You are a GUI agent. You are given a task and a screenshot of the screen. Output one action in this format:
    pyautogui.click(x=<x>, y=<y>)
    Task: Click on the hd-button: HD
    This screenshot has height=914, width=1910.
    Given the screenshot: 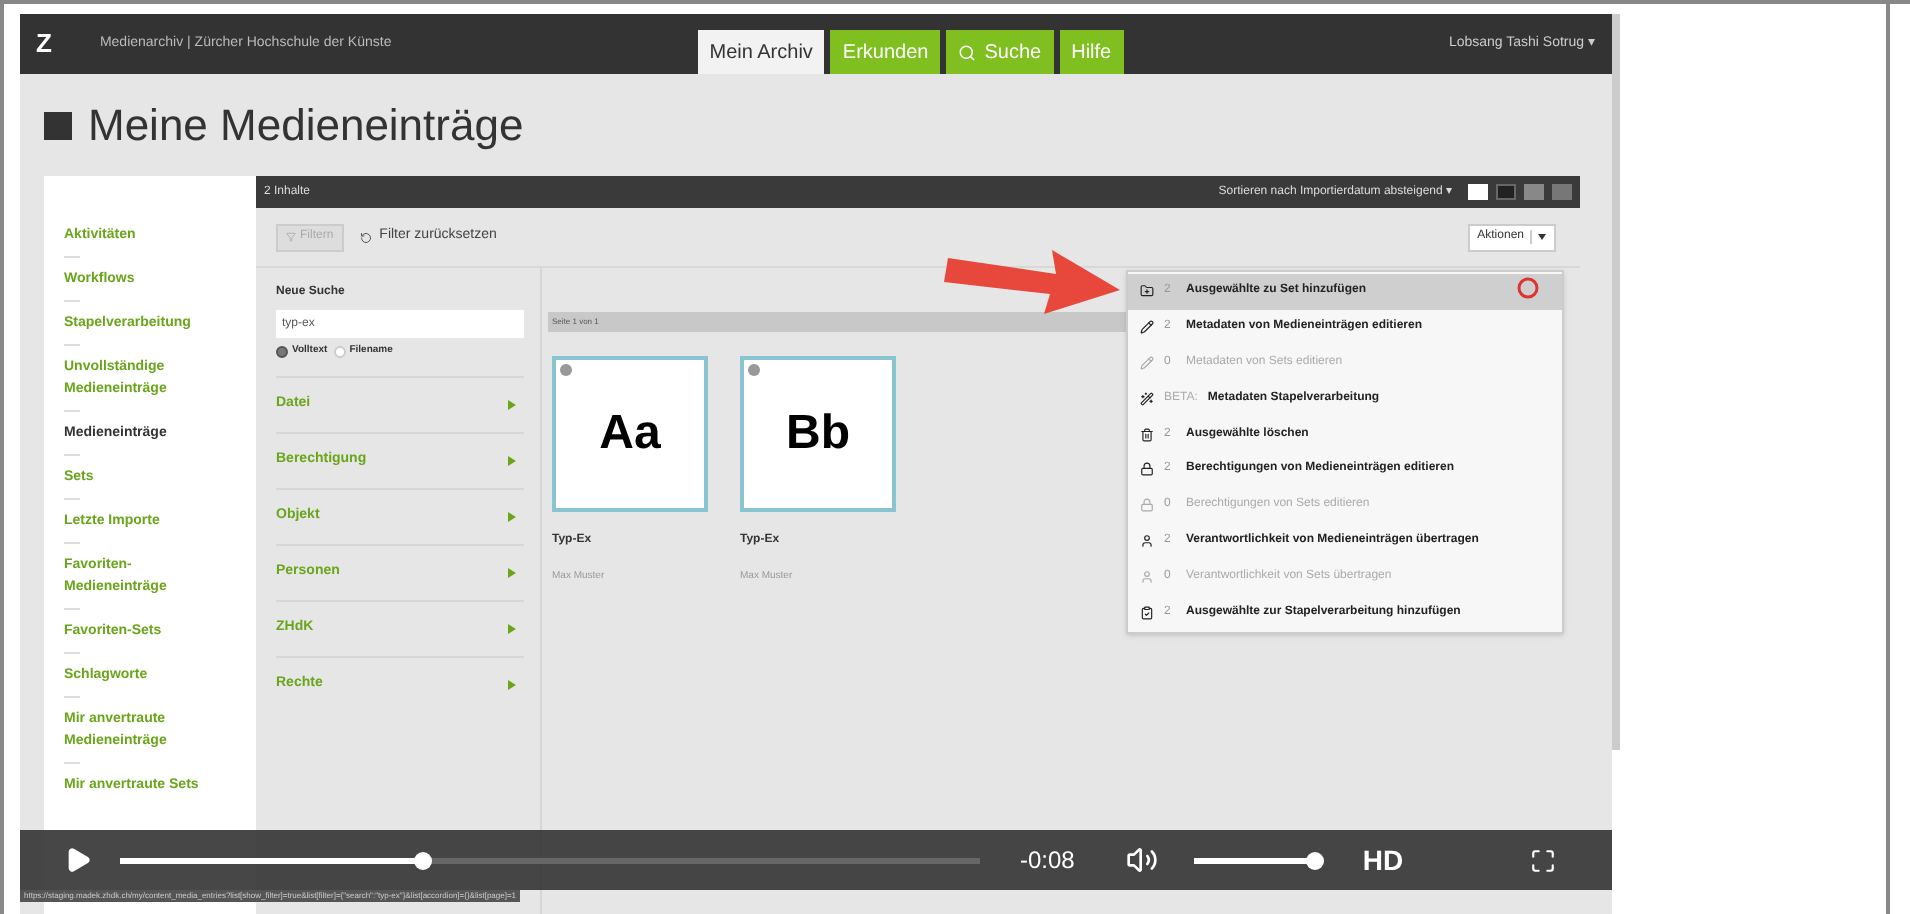 What is the action you would take?
    pyautogui.click(x=1383, y=860)
    